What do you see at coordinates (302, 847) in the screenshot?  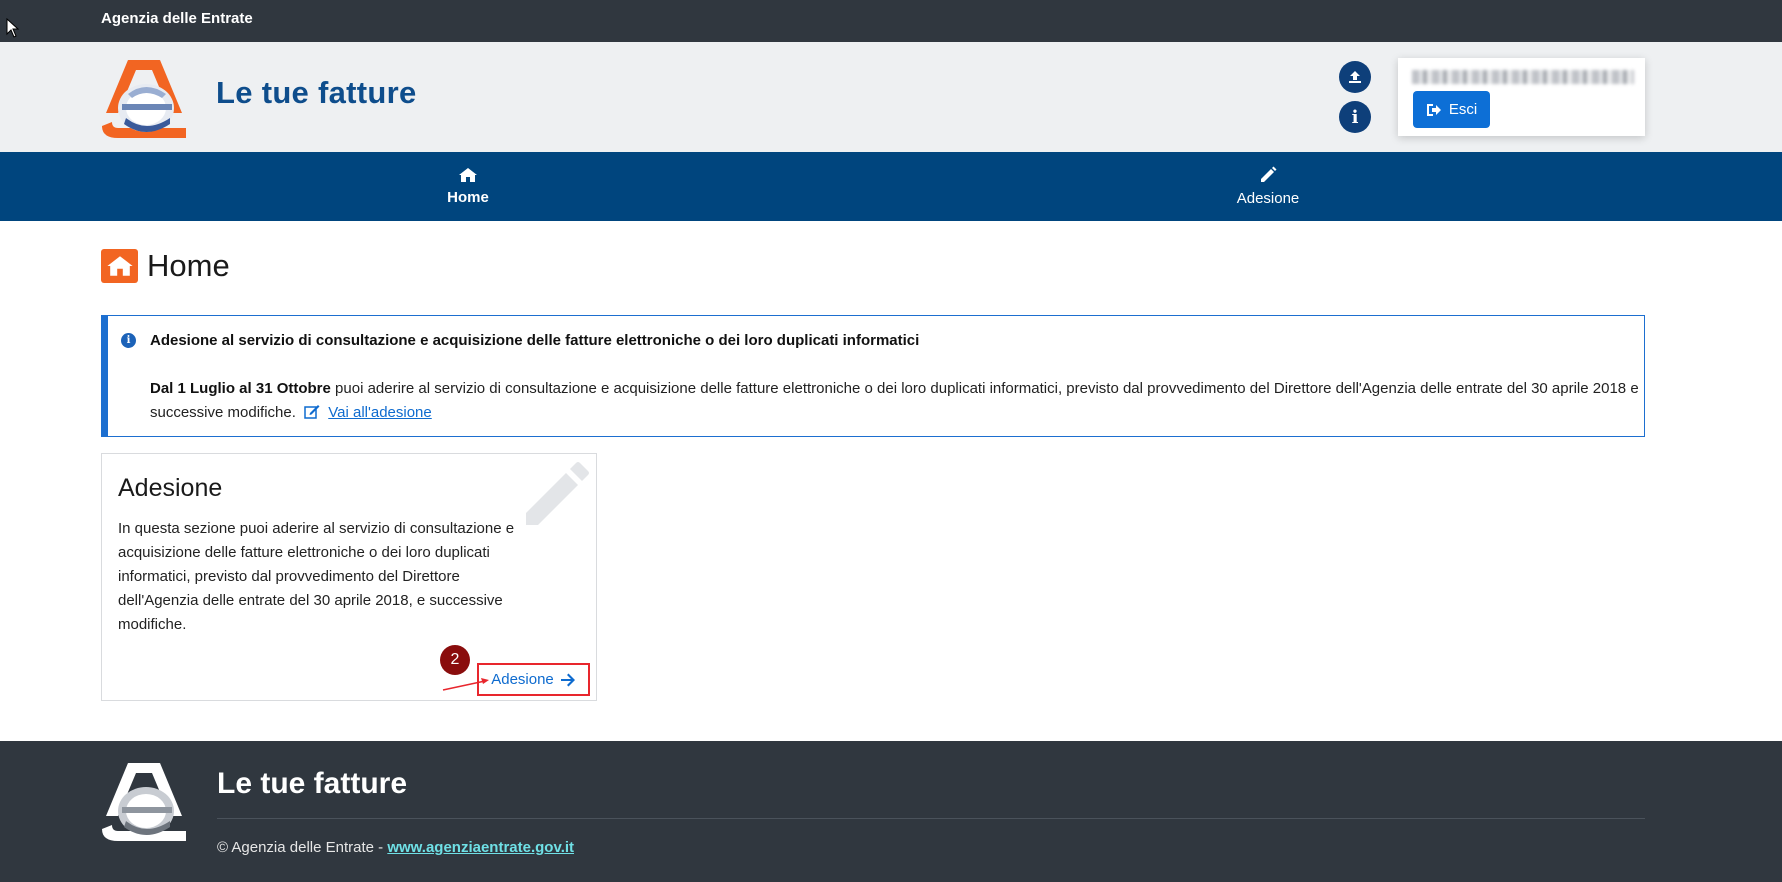 I see `copyright-text: © Agenzia delle Entrate -` at bounding box center [302, 847].